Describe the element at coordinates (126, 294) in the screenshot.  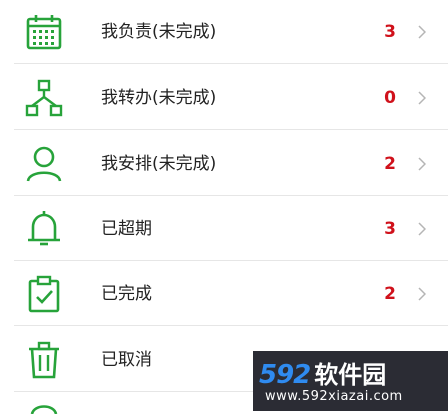
I see `list-item-label: 已完成` at that location.